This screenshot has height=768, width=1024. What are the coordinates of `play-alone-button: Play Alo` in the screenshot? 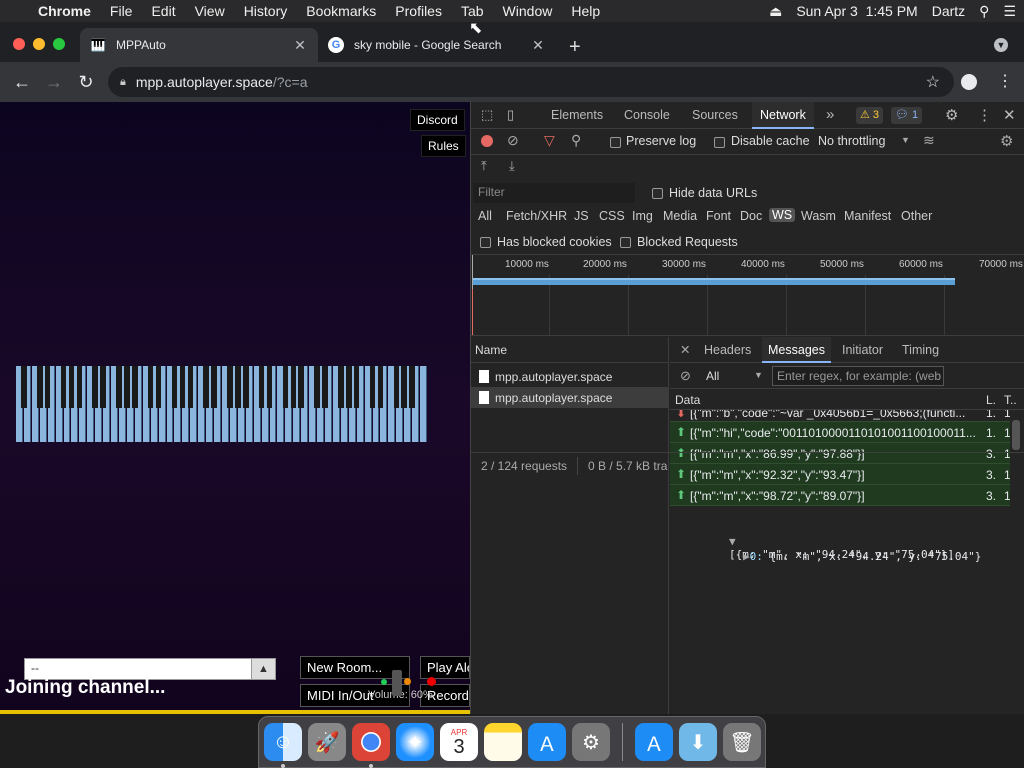 It's located at (445, 667).